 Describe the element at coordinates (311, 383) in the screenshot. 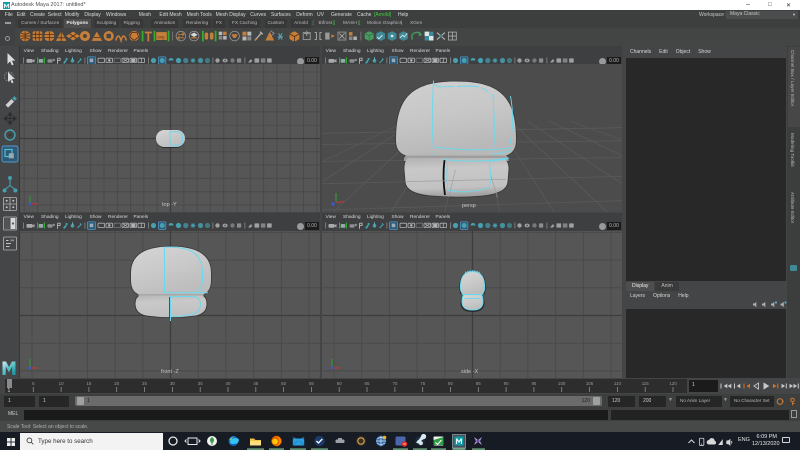

I see `svg-text: 55` at that location.